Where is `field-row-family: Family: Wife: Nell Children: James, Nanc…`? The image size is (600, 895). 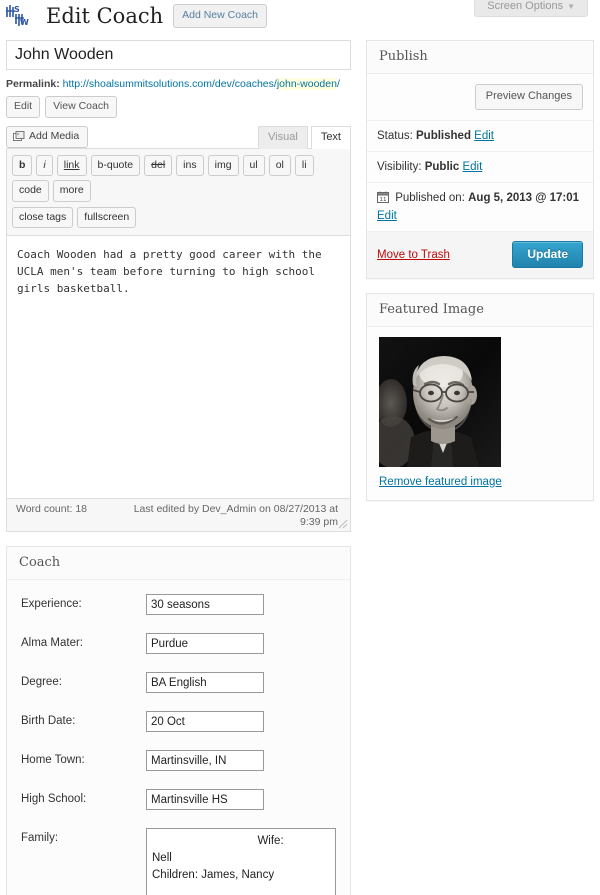
field-row-family: Family: Wife: Nell Children: James, Nanc… is located at coordinates (180, 861).